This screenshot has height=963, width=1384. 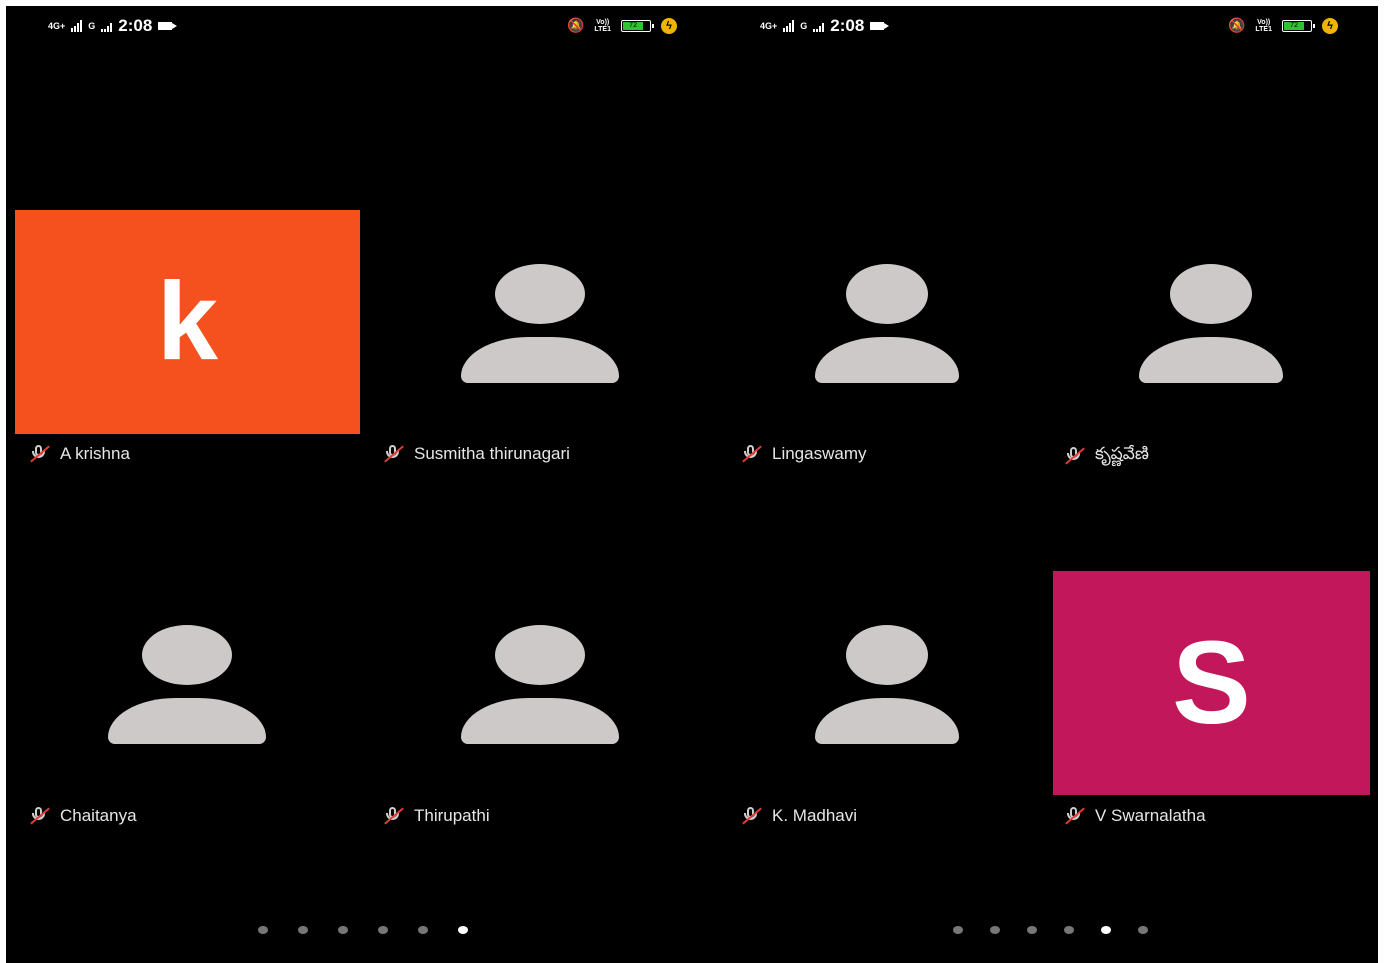 I want to click on participant-avatar: k, so click(x=187, y=322).